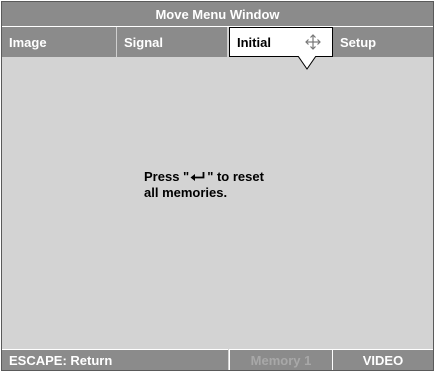 The image size is (437, 373). What do you see at coordinates (281, 42) in the screenshot?
I see `tab-initial: Initial` at bounding box center [281, 42].